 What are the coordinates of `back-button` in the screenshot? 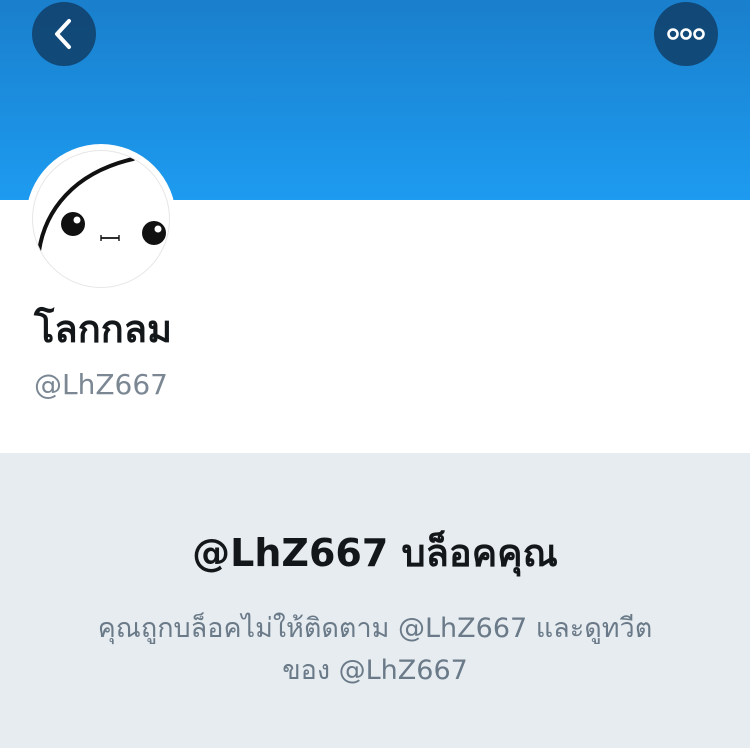 It's located at (64, 34).